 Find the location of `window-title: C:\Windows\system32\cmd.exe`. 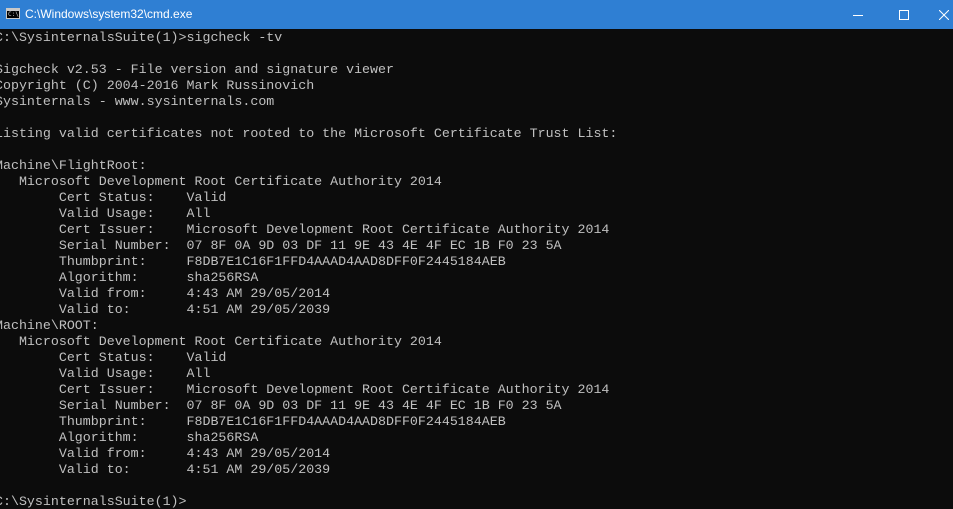

window-title: C:\Windows\system32\cmd.exe is located at coordinates (109, 14).